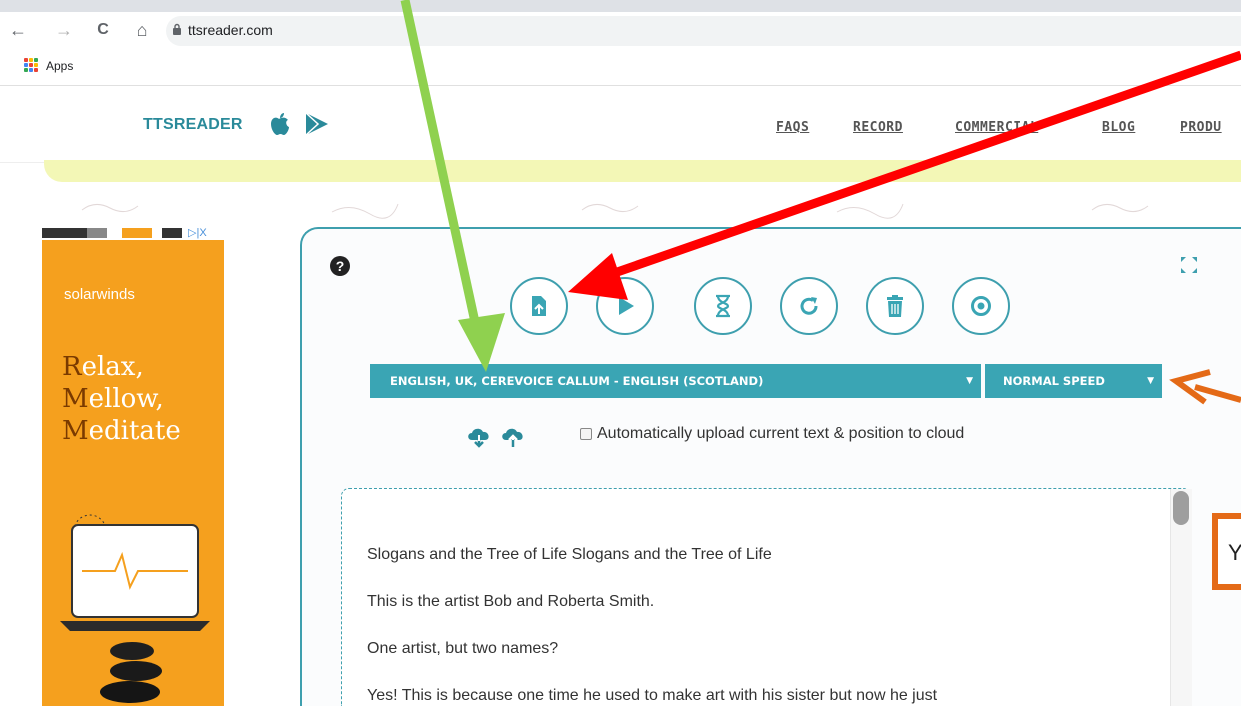 This screenshot has height=706, width=1241. Describe the element at coordinates (72, 367) in the screenshot. I see `ad-headline-initial: R` at that location.